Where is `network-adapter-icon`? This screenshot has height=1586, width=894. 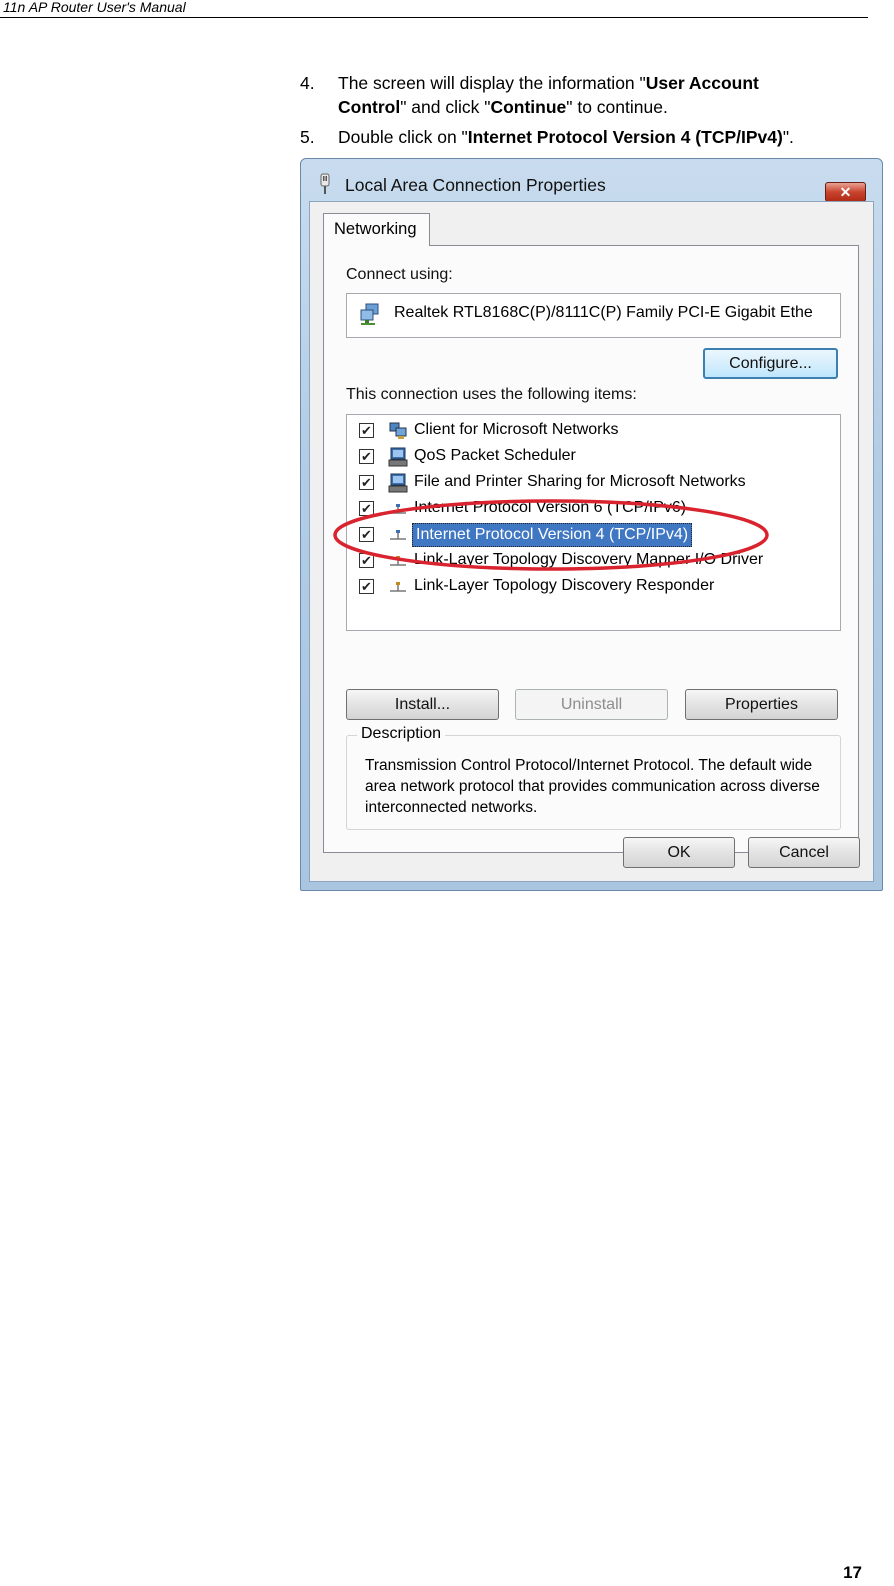
network-adapter-icon is located at coordinates (325, 183).